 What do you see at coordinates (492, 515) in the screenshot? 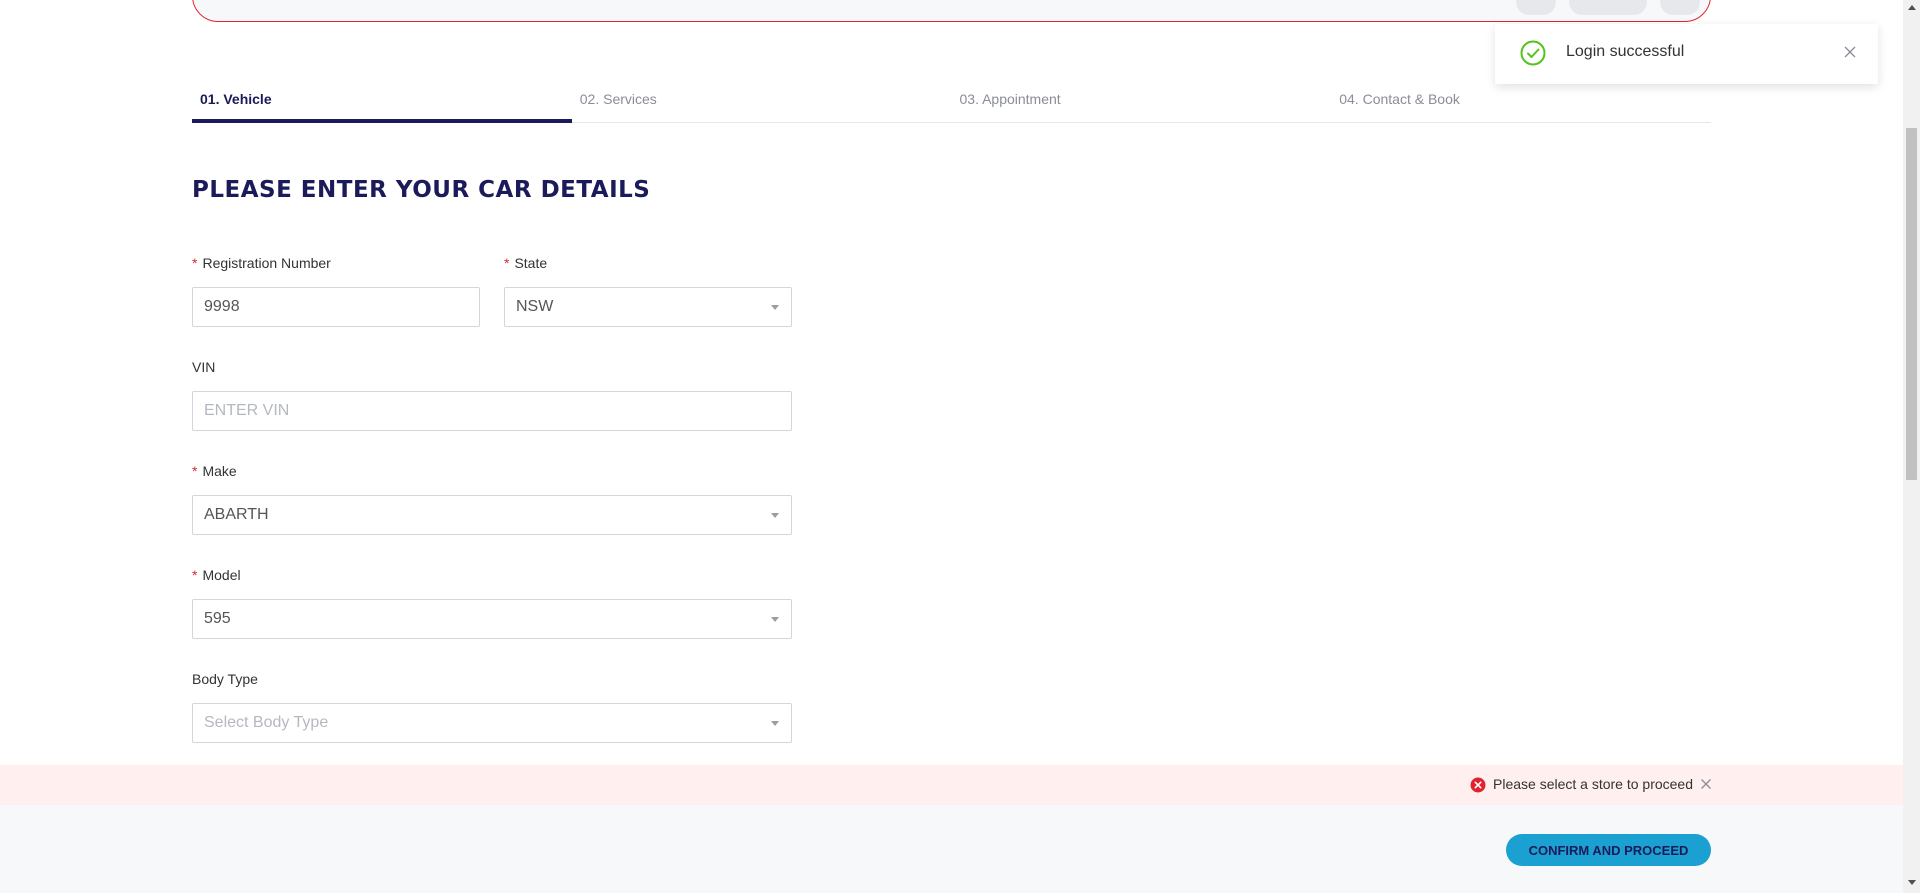
I see `make-select: ABARTH` at bounding box center [492, 515].